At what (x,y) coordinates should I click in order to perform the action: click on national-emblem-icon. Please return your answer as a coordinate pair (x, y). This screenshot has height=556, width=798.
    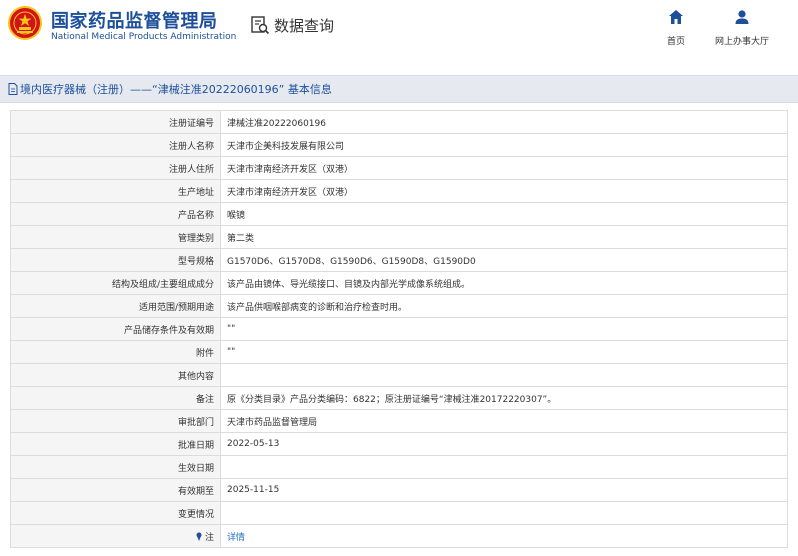
    Looking at the image, I should click on (25, 23).